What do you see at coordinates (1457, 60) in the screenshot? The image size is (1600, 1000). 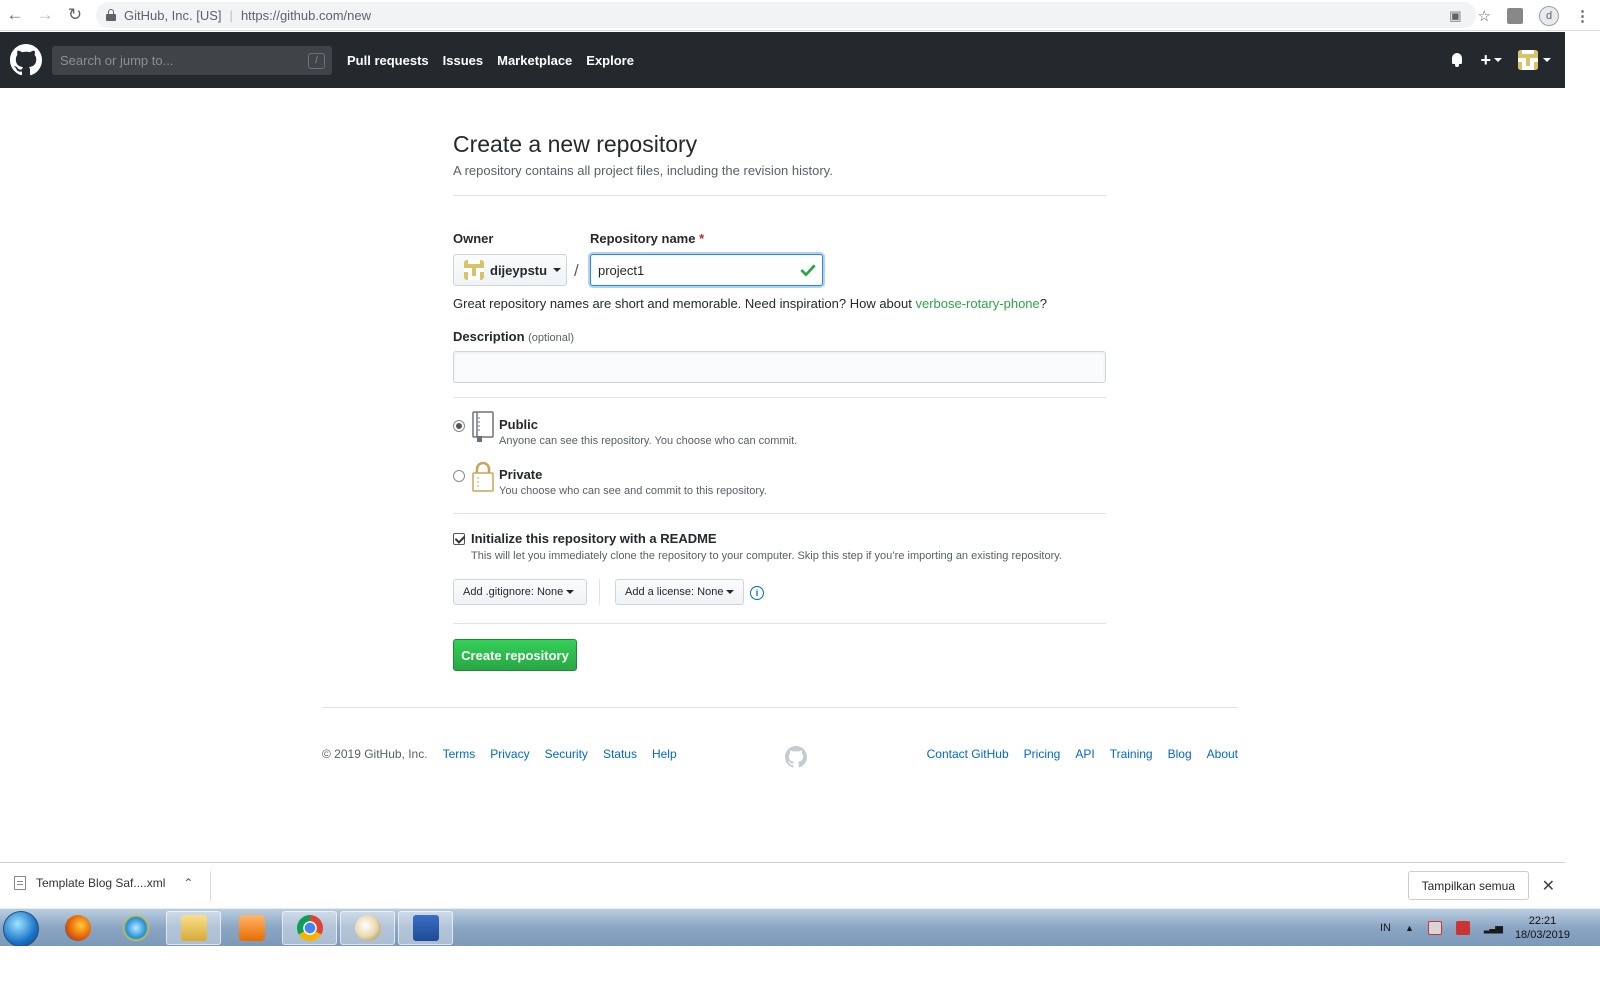 I see `notification-bell-icon` at bounding box center [1457, 60].